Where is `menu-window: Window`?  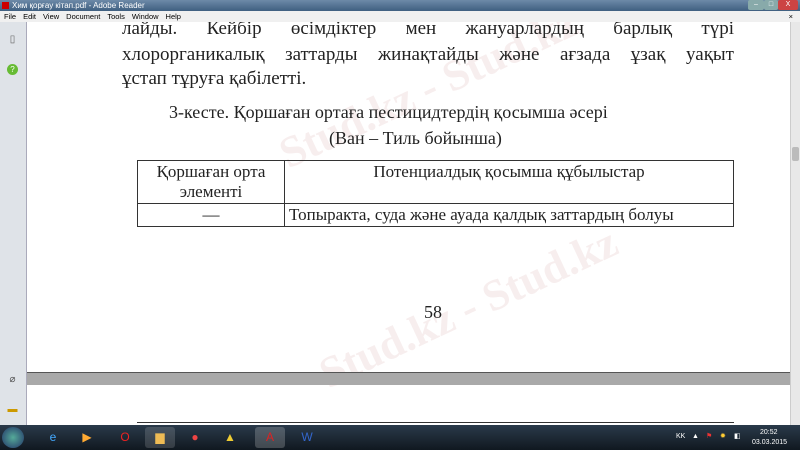
menu-window: Window is located at coordinates (145, 16).